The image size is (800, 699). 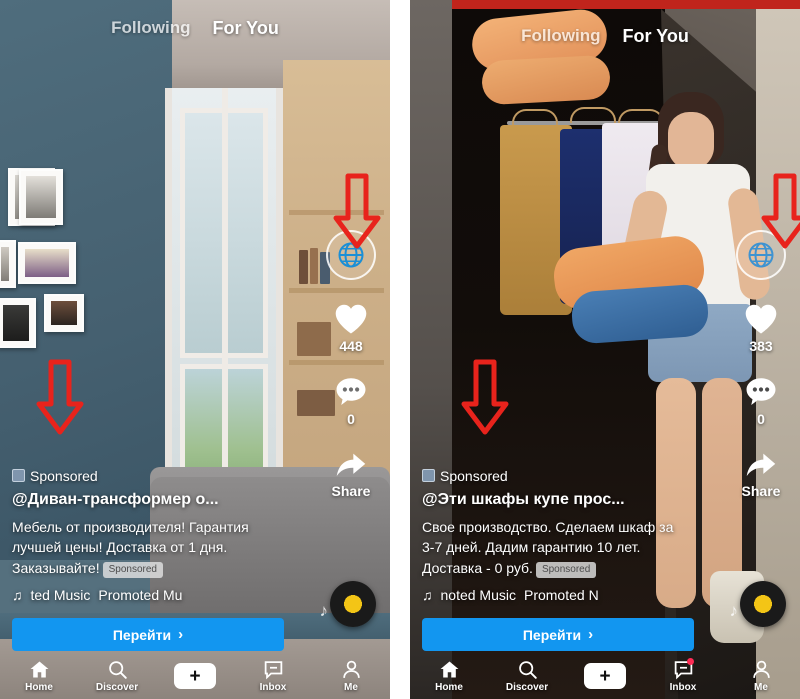 What do you see at coordinates (273, 670) in the screenshot?
I see `inbox-icon` at bounding box center [273, 670].